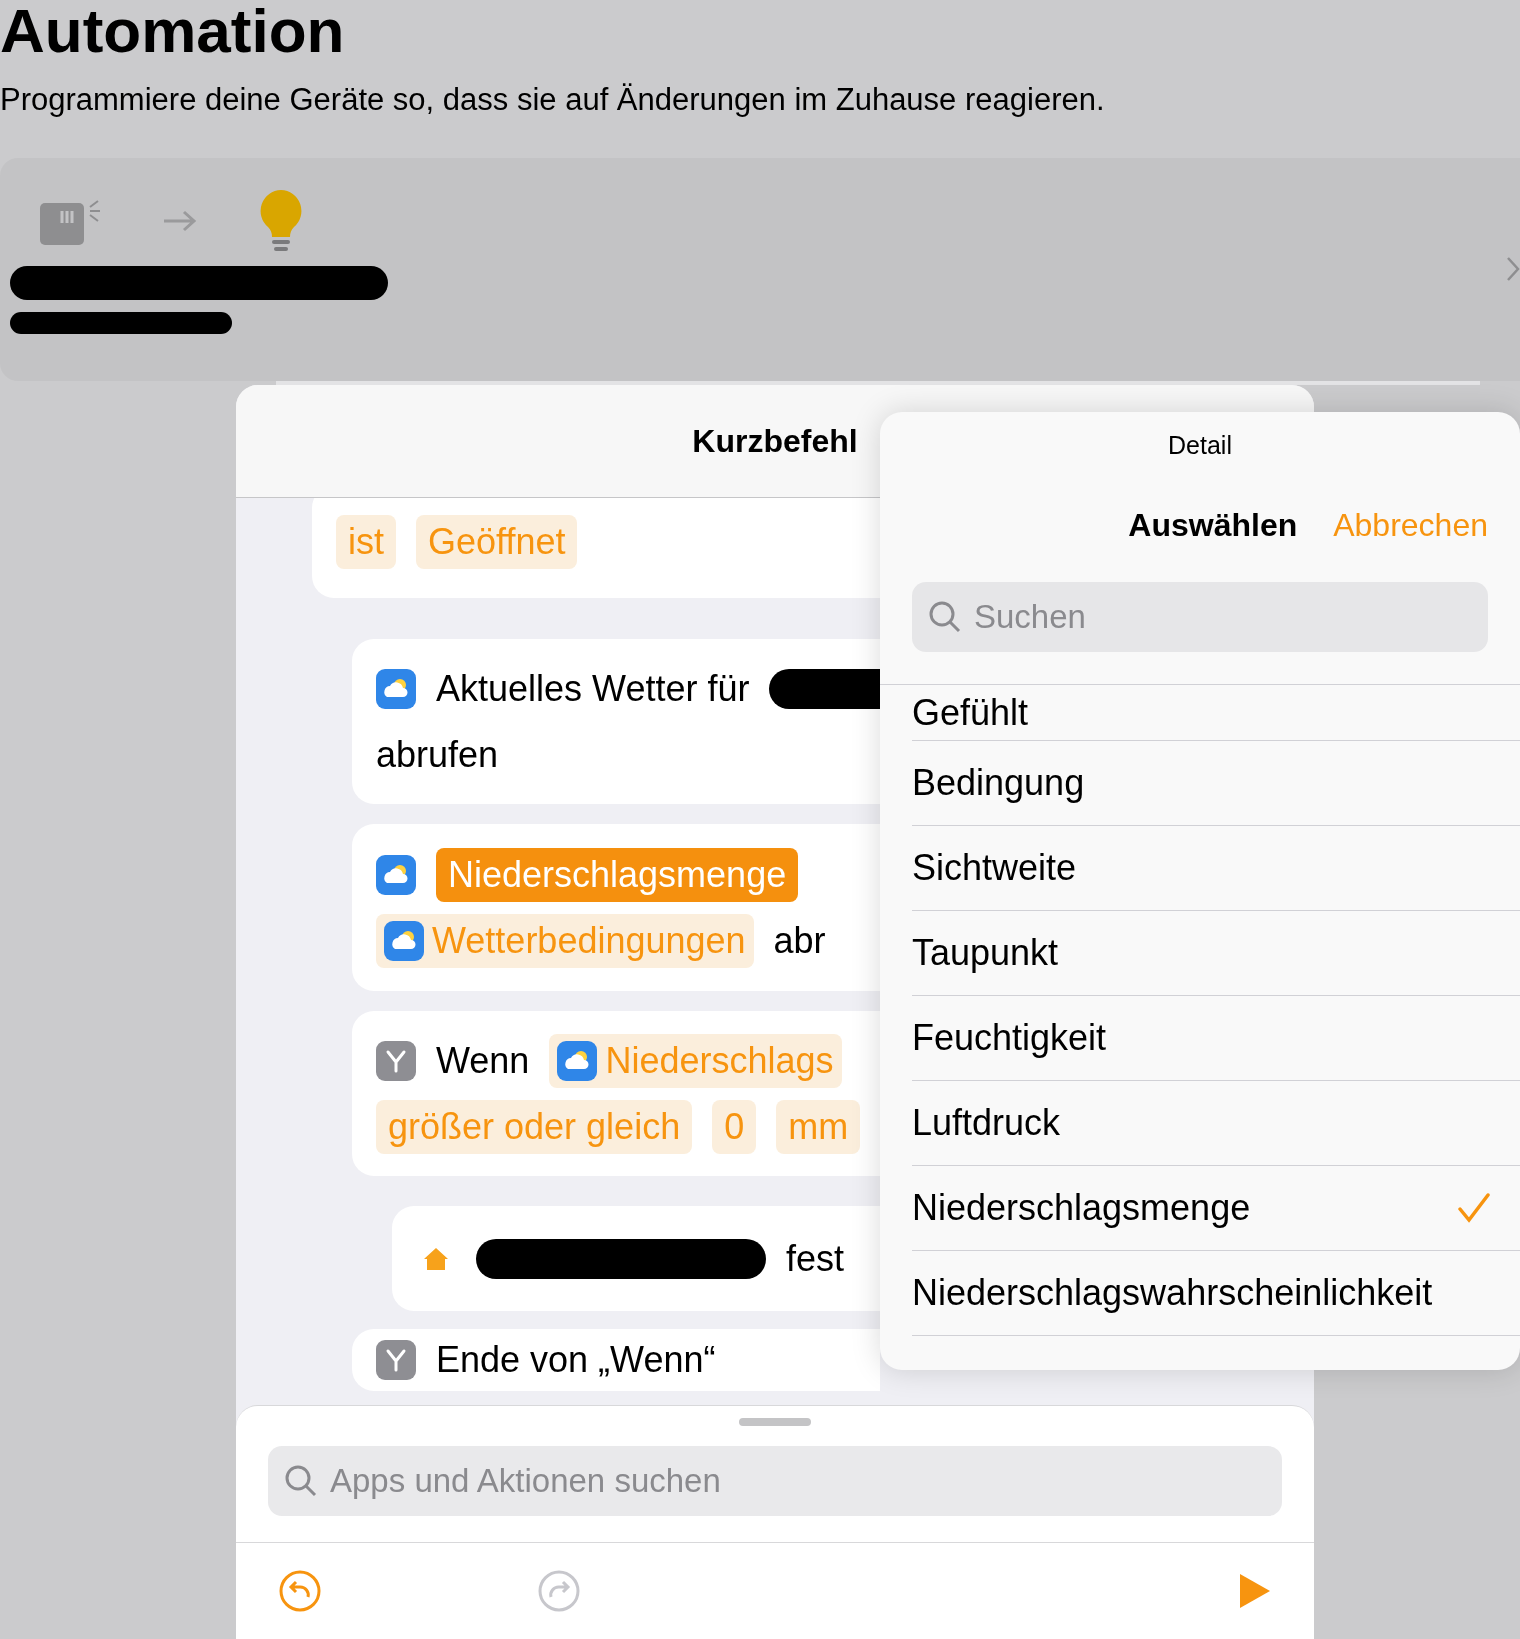  I want to click on option-row: Bedingung, so click(1216, 783).